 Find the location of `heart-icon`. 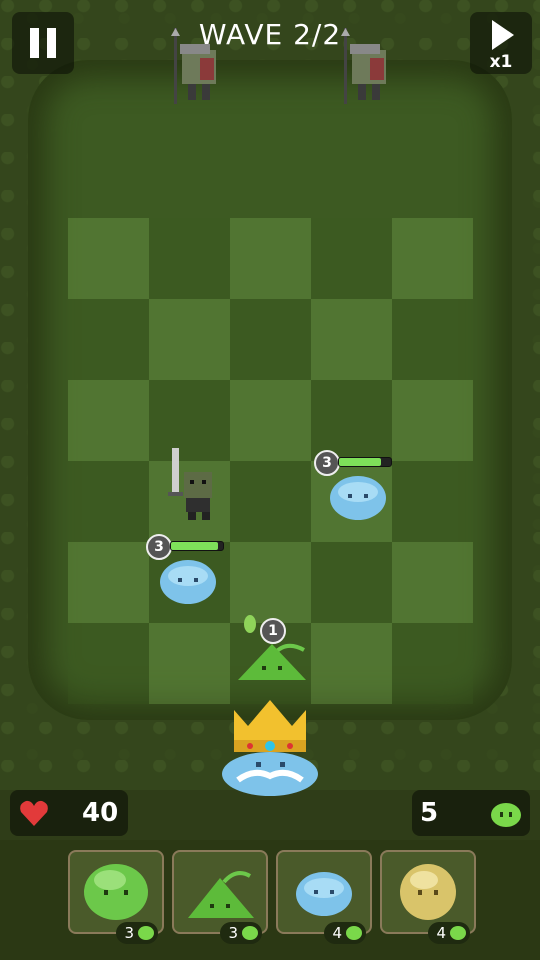

heart-icon is located at coordinates (34, 813).